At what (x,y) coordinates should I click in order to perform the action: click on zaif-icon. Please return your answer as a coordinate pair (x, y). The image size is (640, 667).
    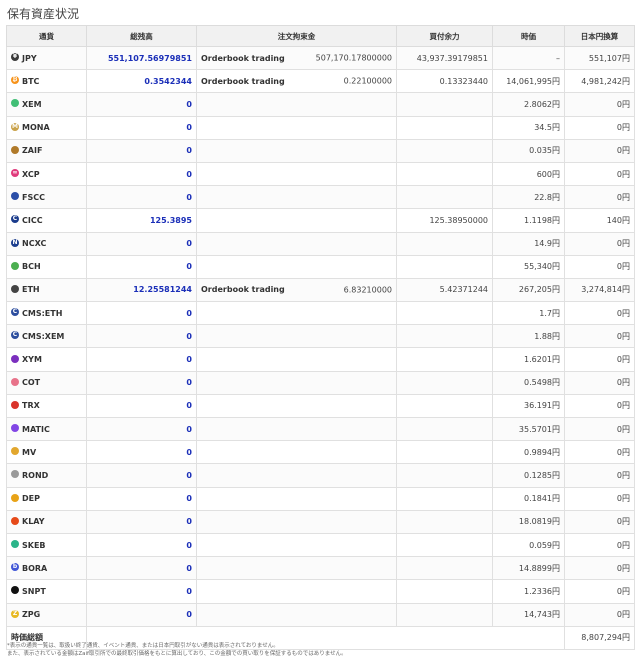
    Looking at the image, I should click on (15, 149).